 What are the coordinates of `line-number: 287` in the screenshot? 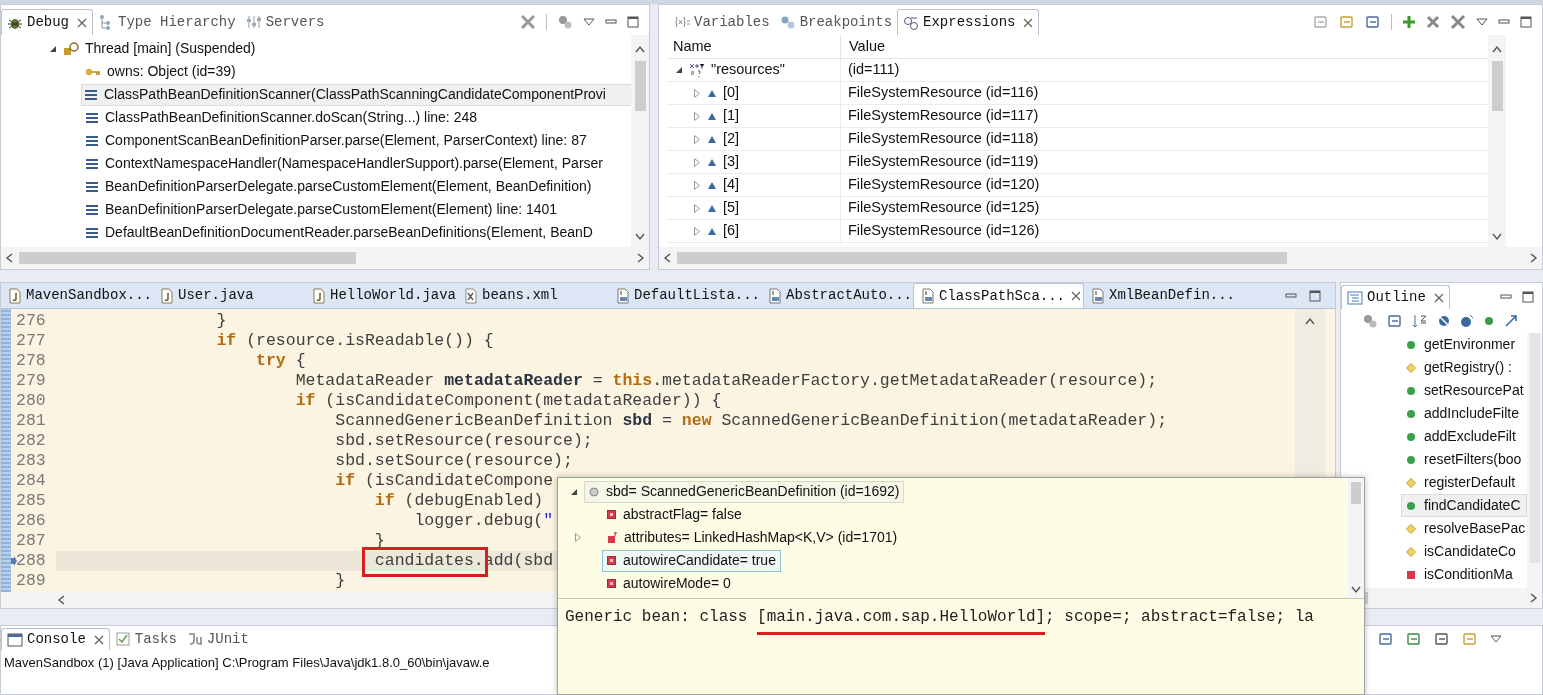 It's located at (31, 540).